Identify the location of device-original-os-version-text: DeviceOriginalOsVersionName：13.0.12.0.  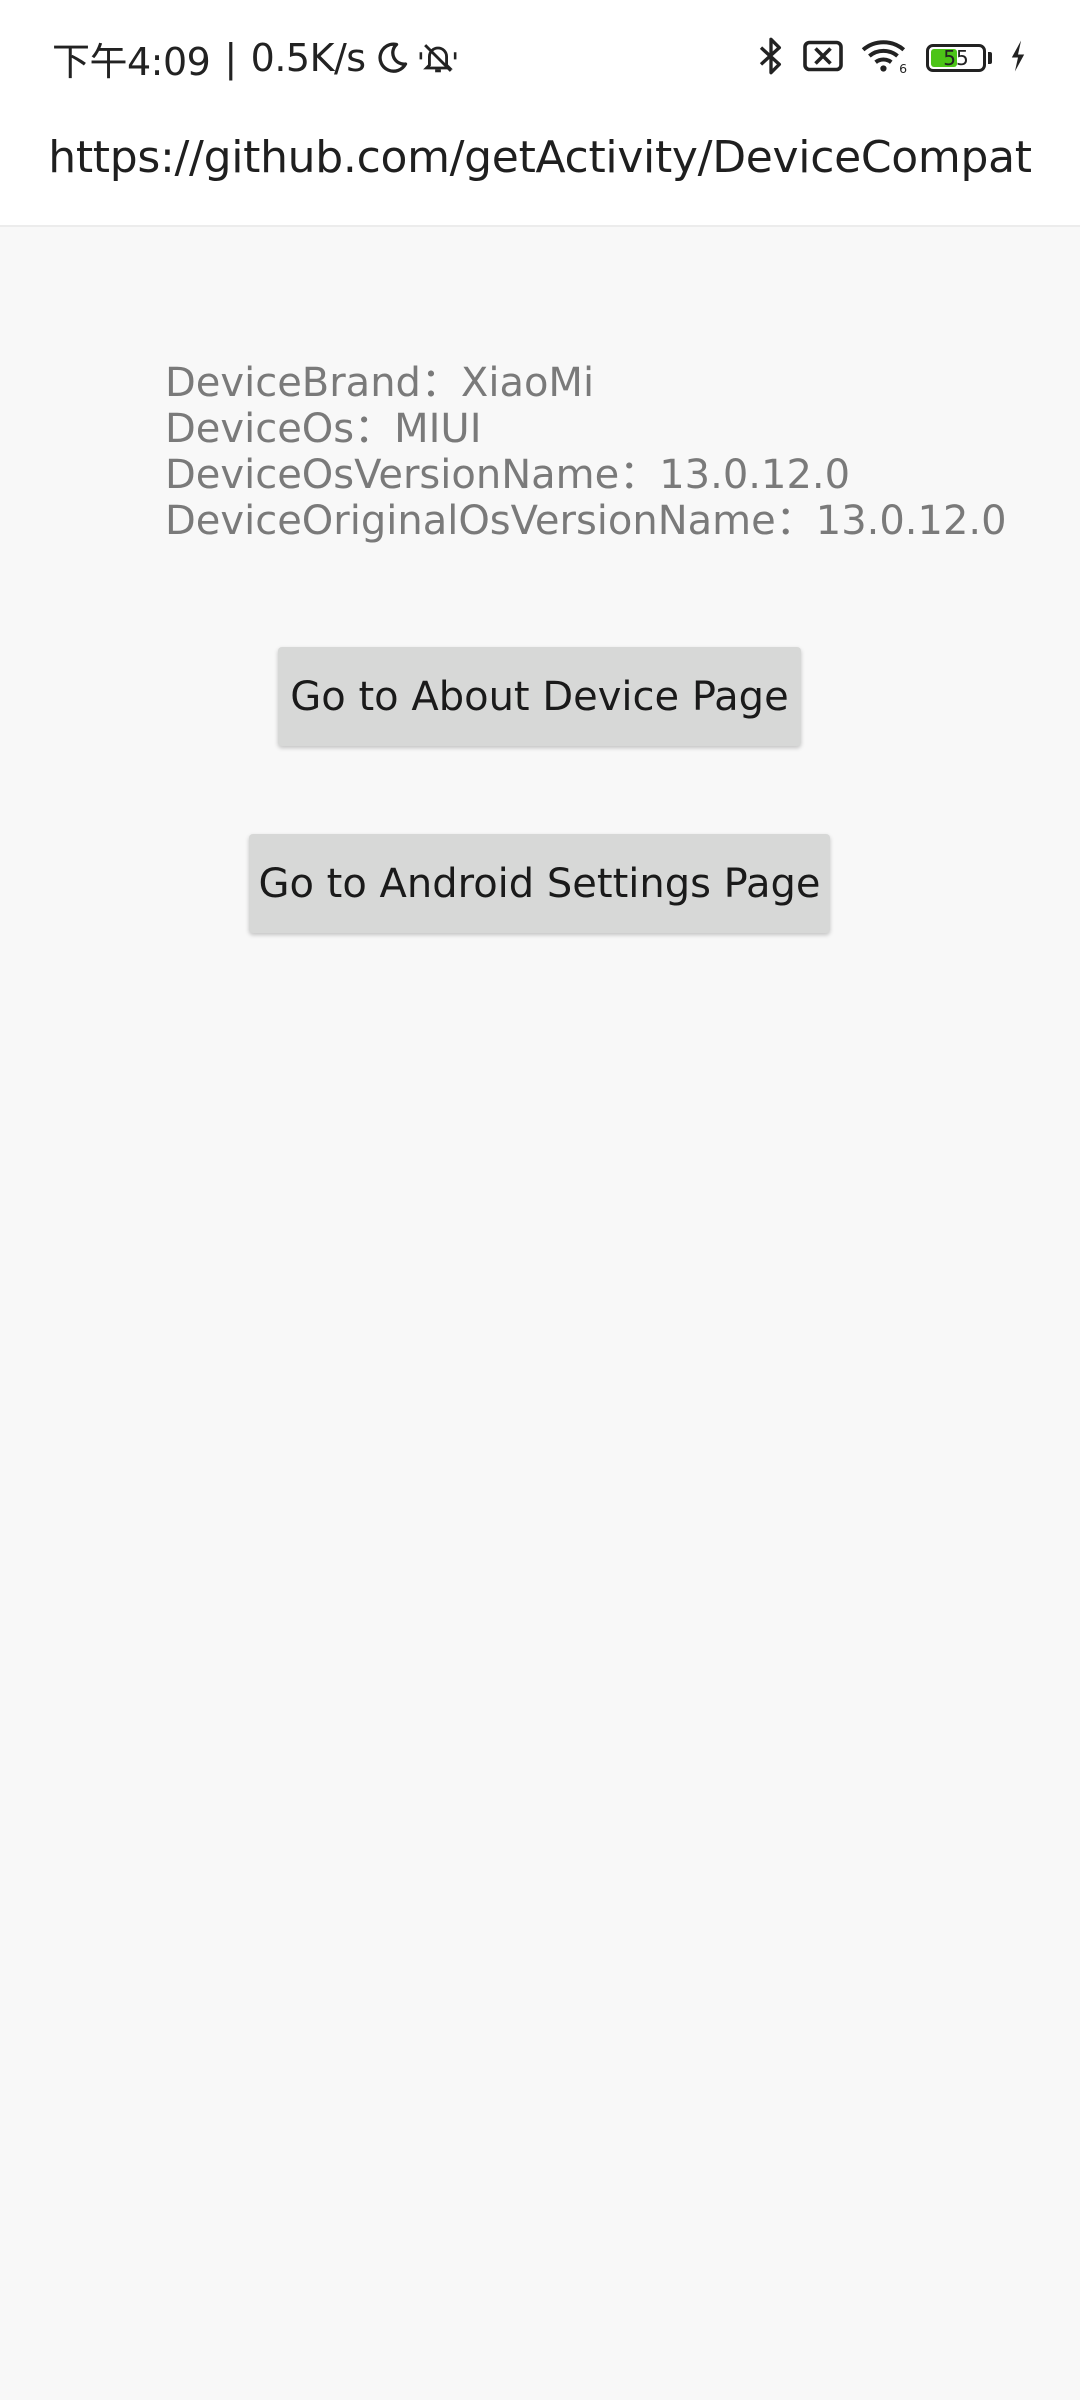
(586, 521).